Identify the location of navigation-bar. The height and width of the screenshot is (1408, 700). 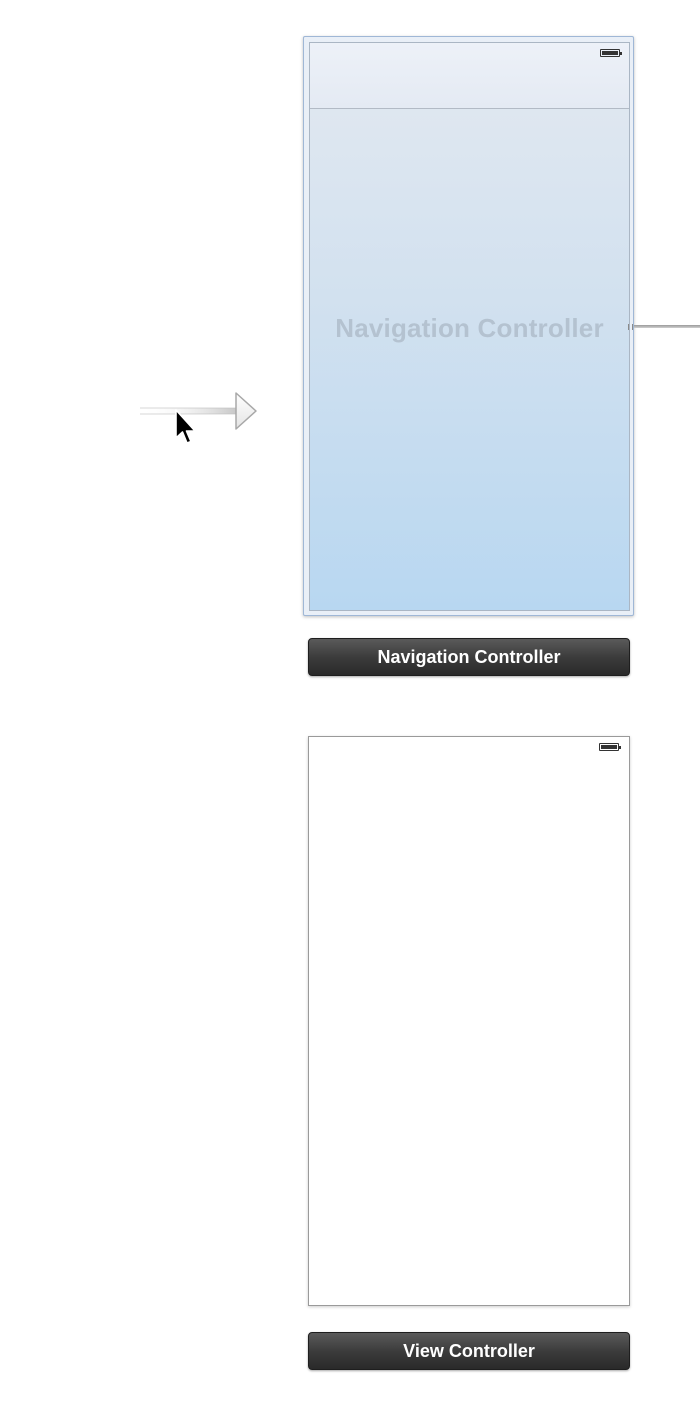
(469, 76).